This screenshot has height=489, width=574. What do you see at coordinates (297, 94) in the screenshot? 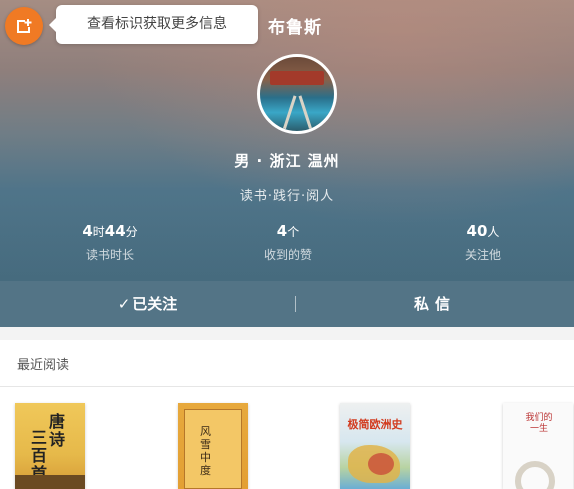
I see `avatar` at bounding box center [297, 94].